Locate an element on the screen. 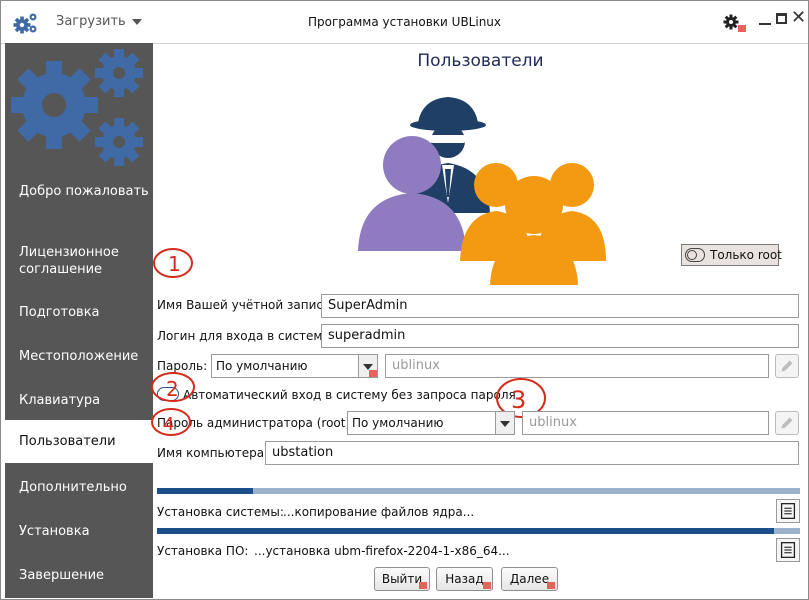 The height and width of the screenshot is (600, 809). sidebar-item-finish: Завершение is located at coordinates (79, 577).